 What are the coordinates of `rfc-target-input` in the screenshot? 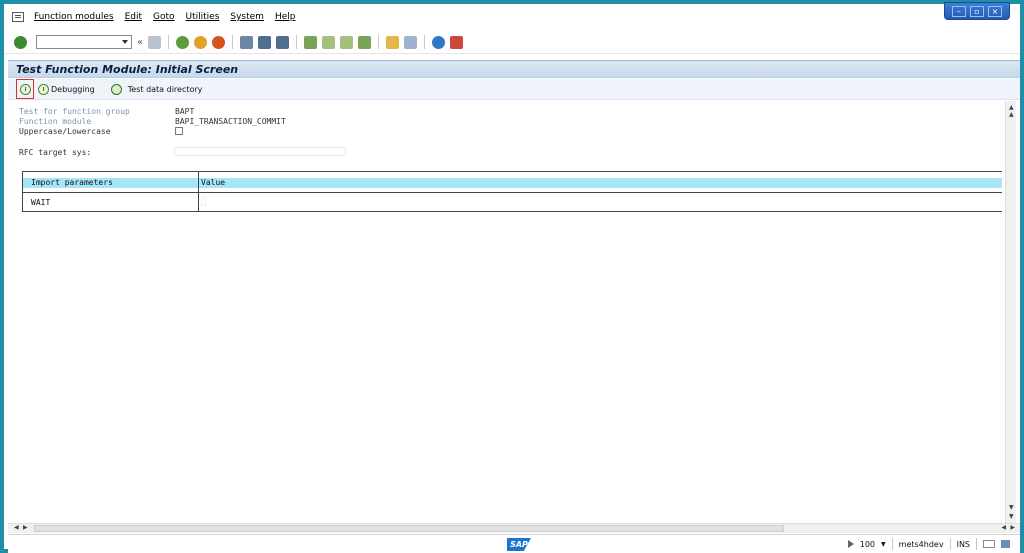 It's located at (260, 151).